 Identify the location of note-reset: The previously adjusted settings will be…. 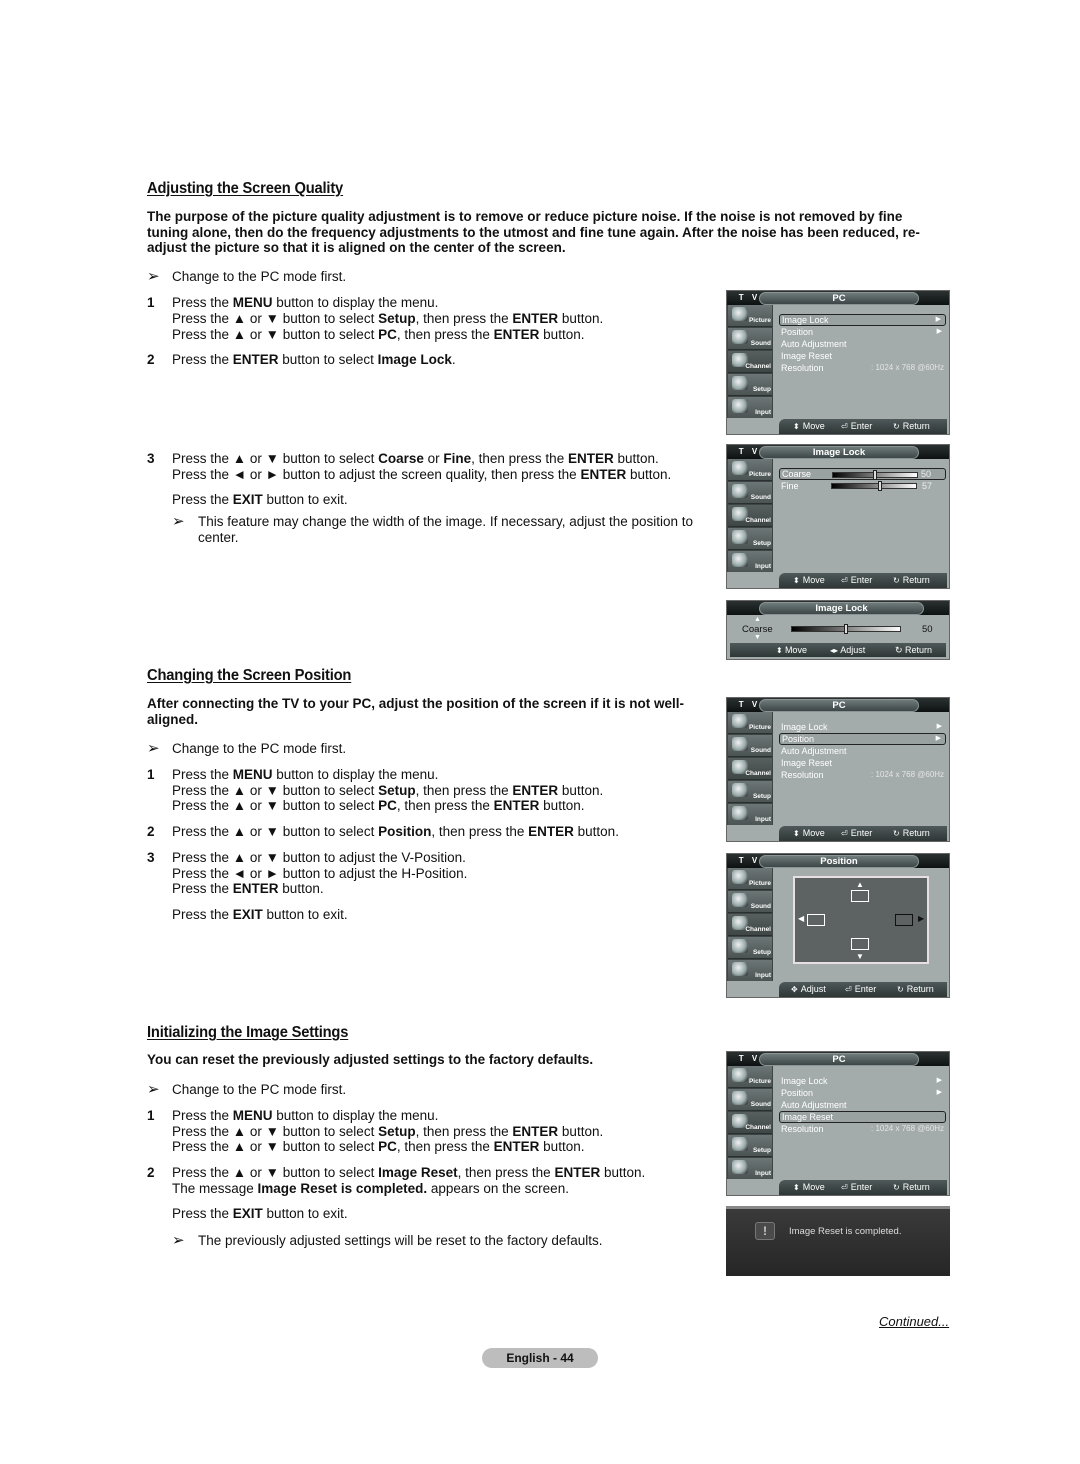
(400, 1240).